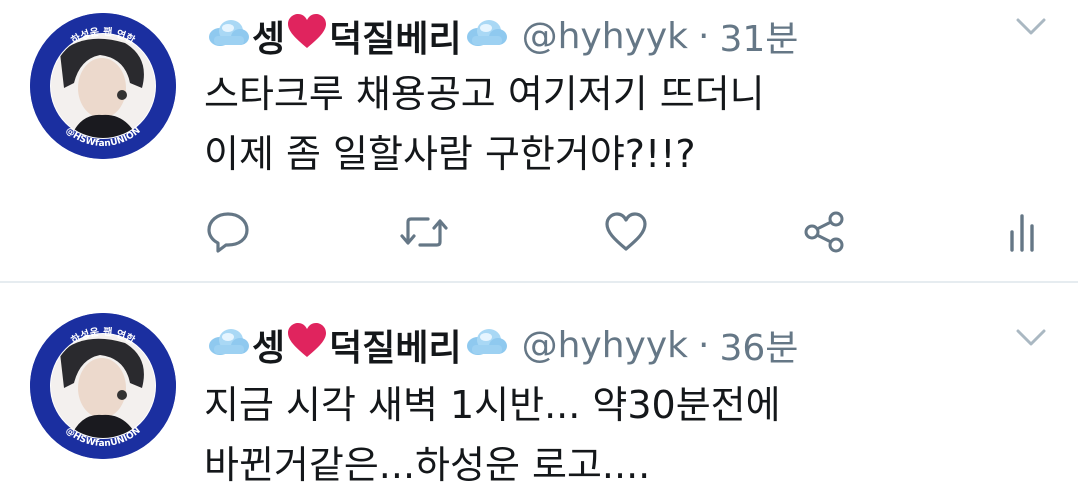  I want to click on tweet-text-line: 스타크루 채용공고 여기저기 뜨더니, so click(484, 94).